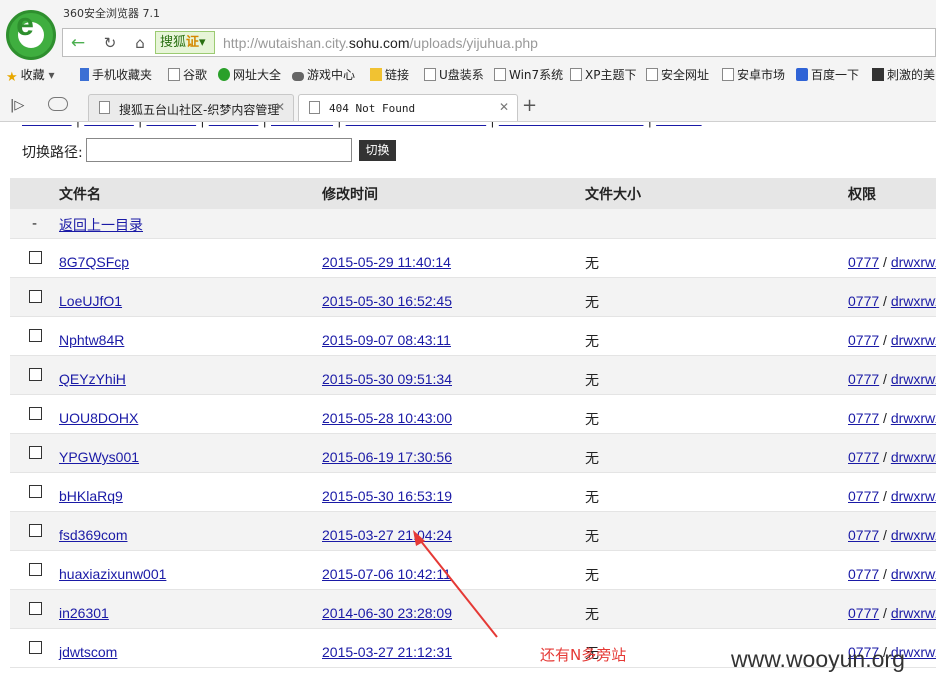  What do you see at coordinates (386, 262) in the screenshot?
I see `modified-time-link: 2015-05-29 11:40:14` at bounding box center [386, 262].